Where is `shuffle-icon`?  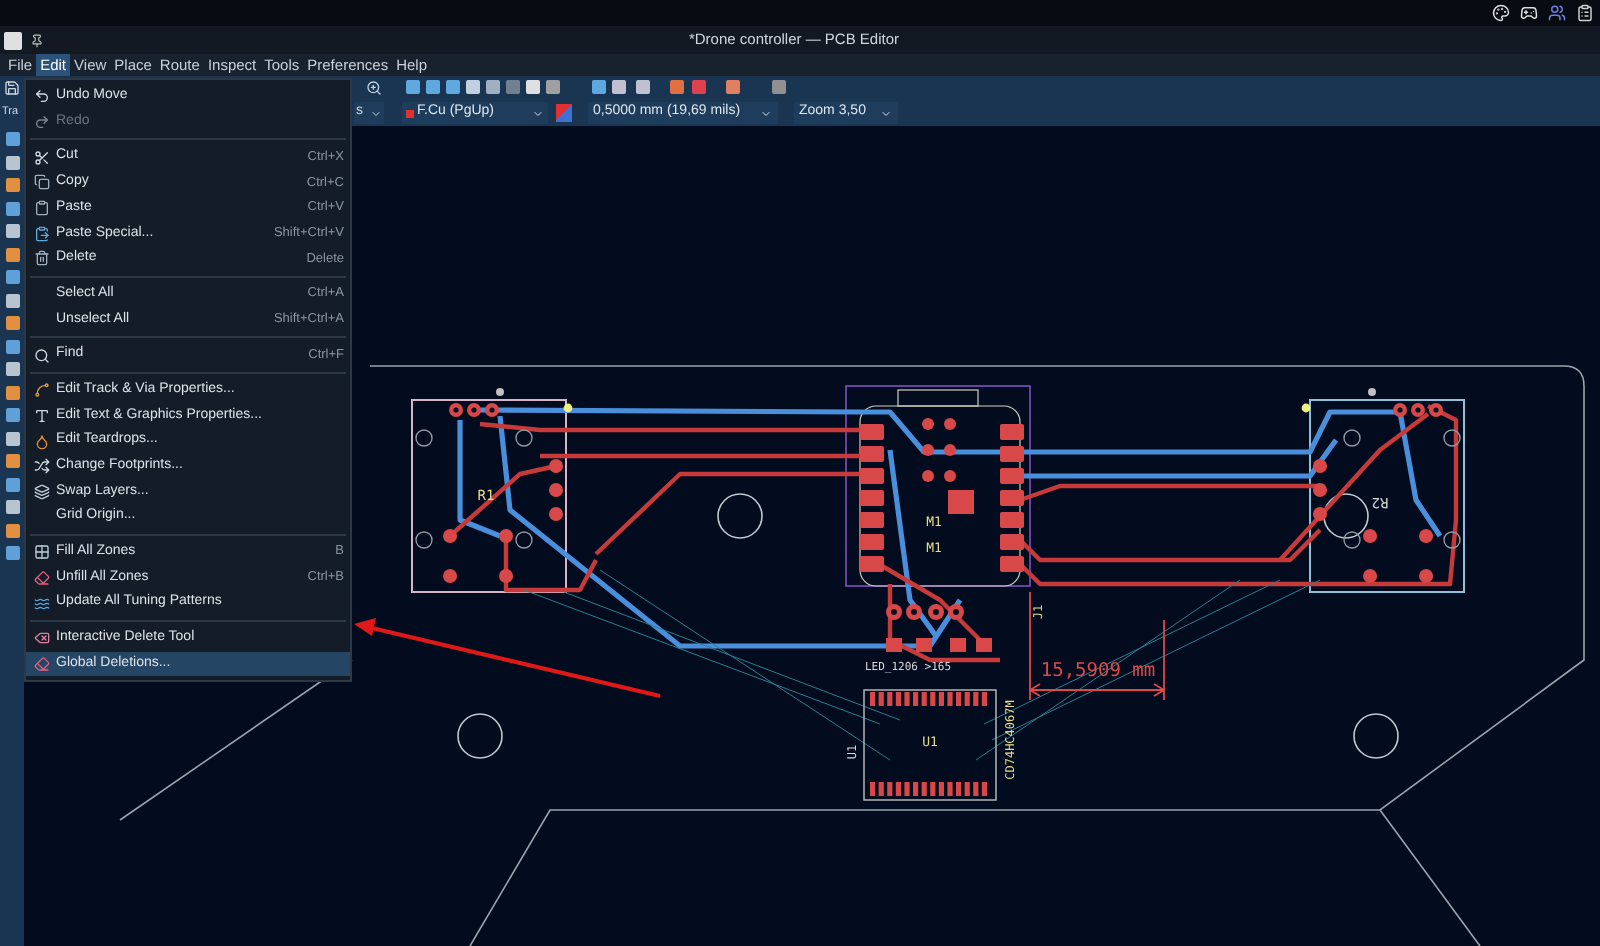 shuffle-icon is located at coordinates (41, 466).